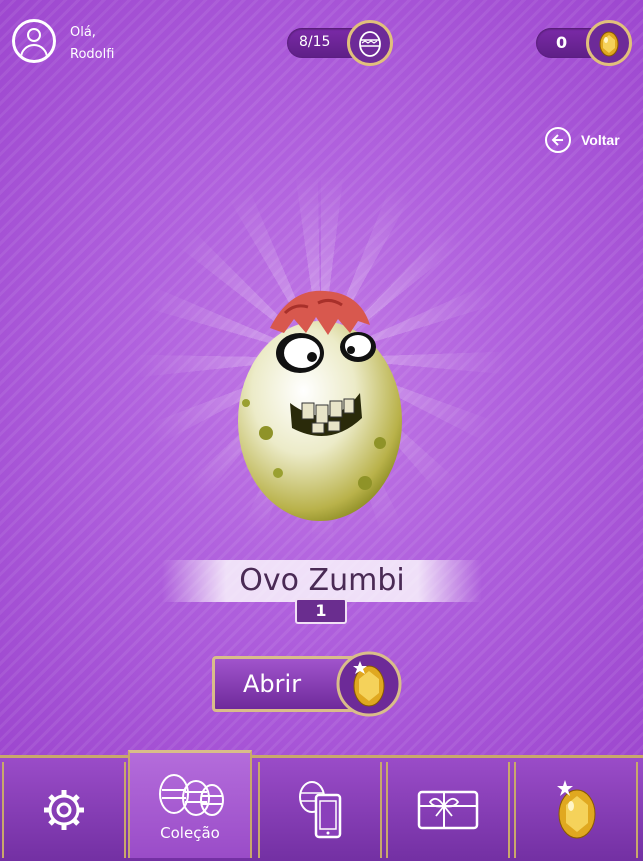 The height and width of the screenshot is (861, 643). Describe the element at coordinates (558, 140) in the screenshot. I see `arrow-left-icon` at that location.